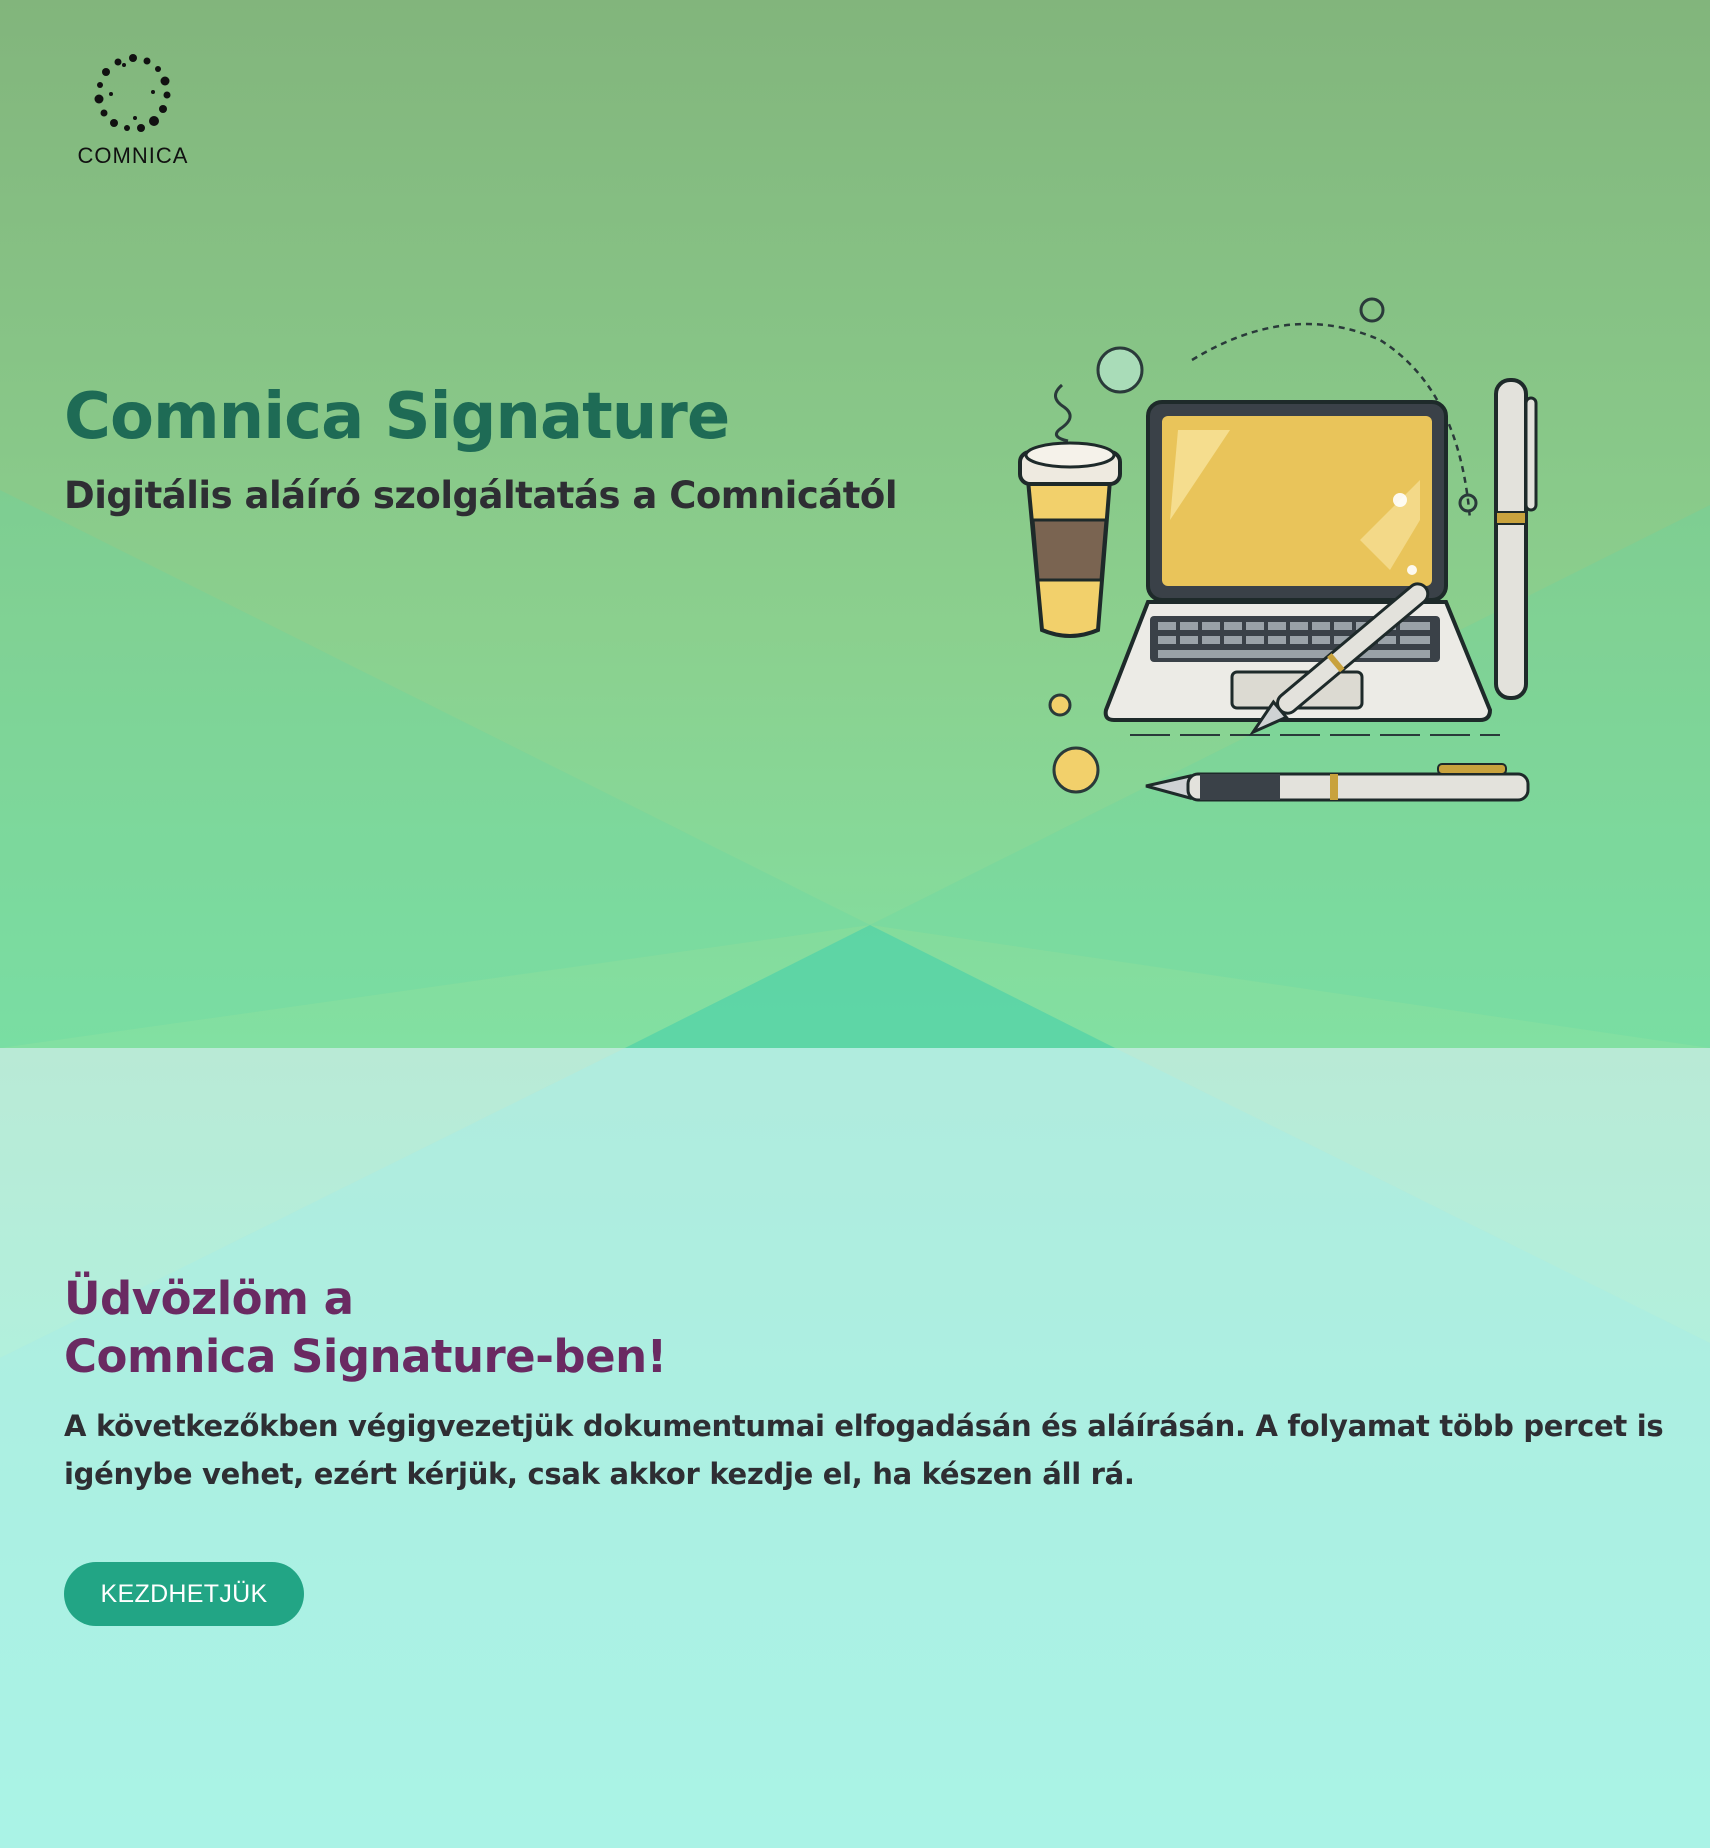 The image size is (1710, 1848). I want to click on page-title: Comnica Signature, so click(397, 417).